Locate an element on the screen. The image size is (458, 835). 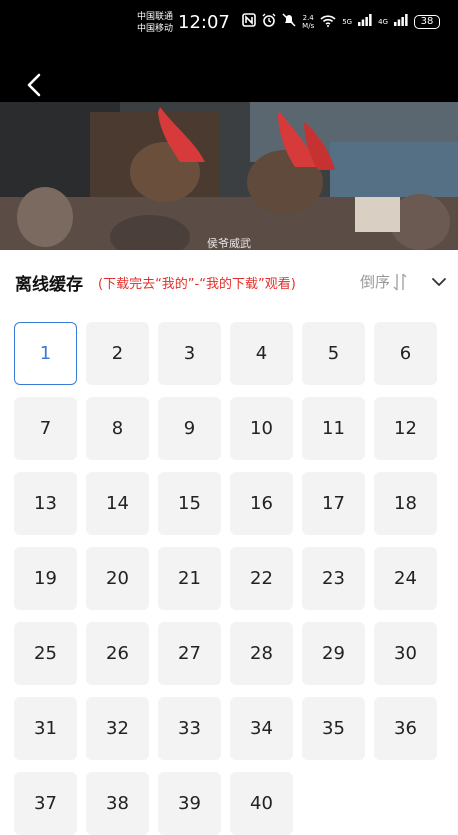
carrier-names: 中国联通 中国移动 is located at coordinates (155, 23).